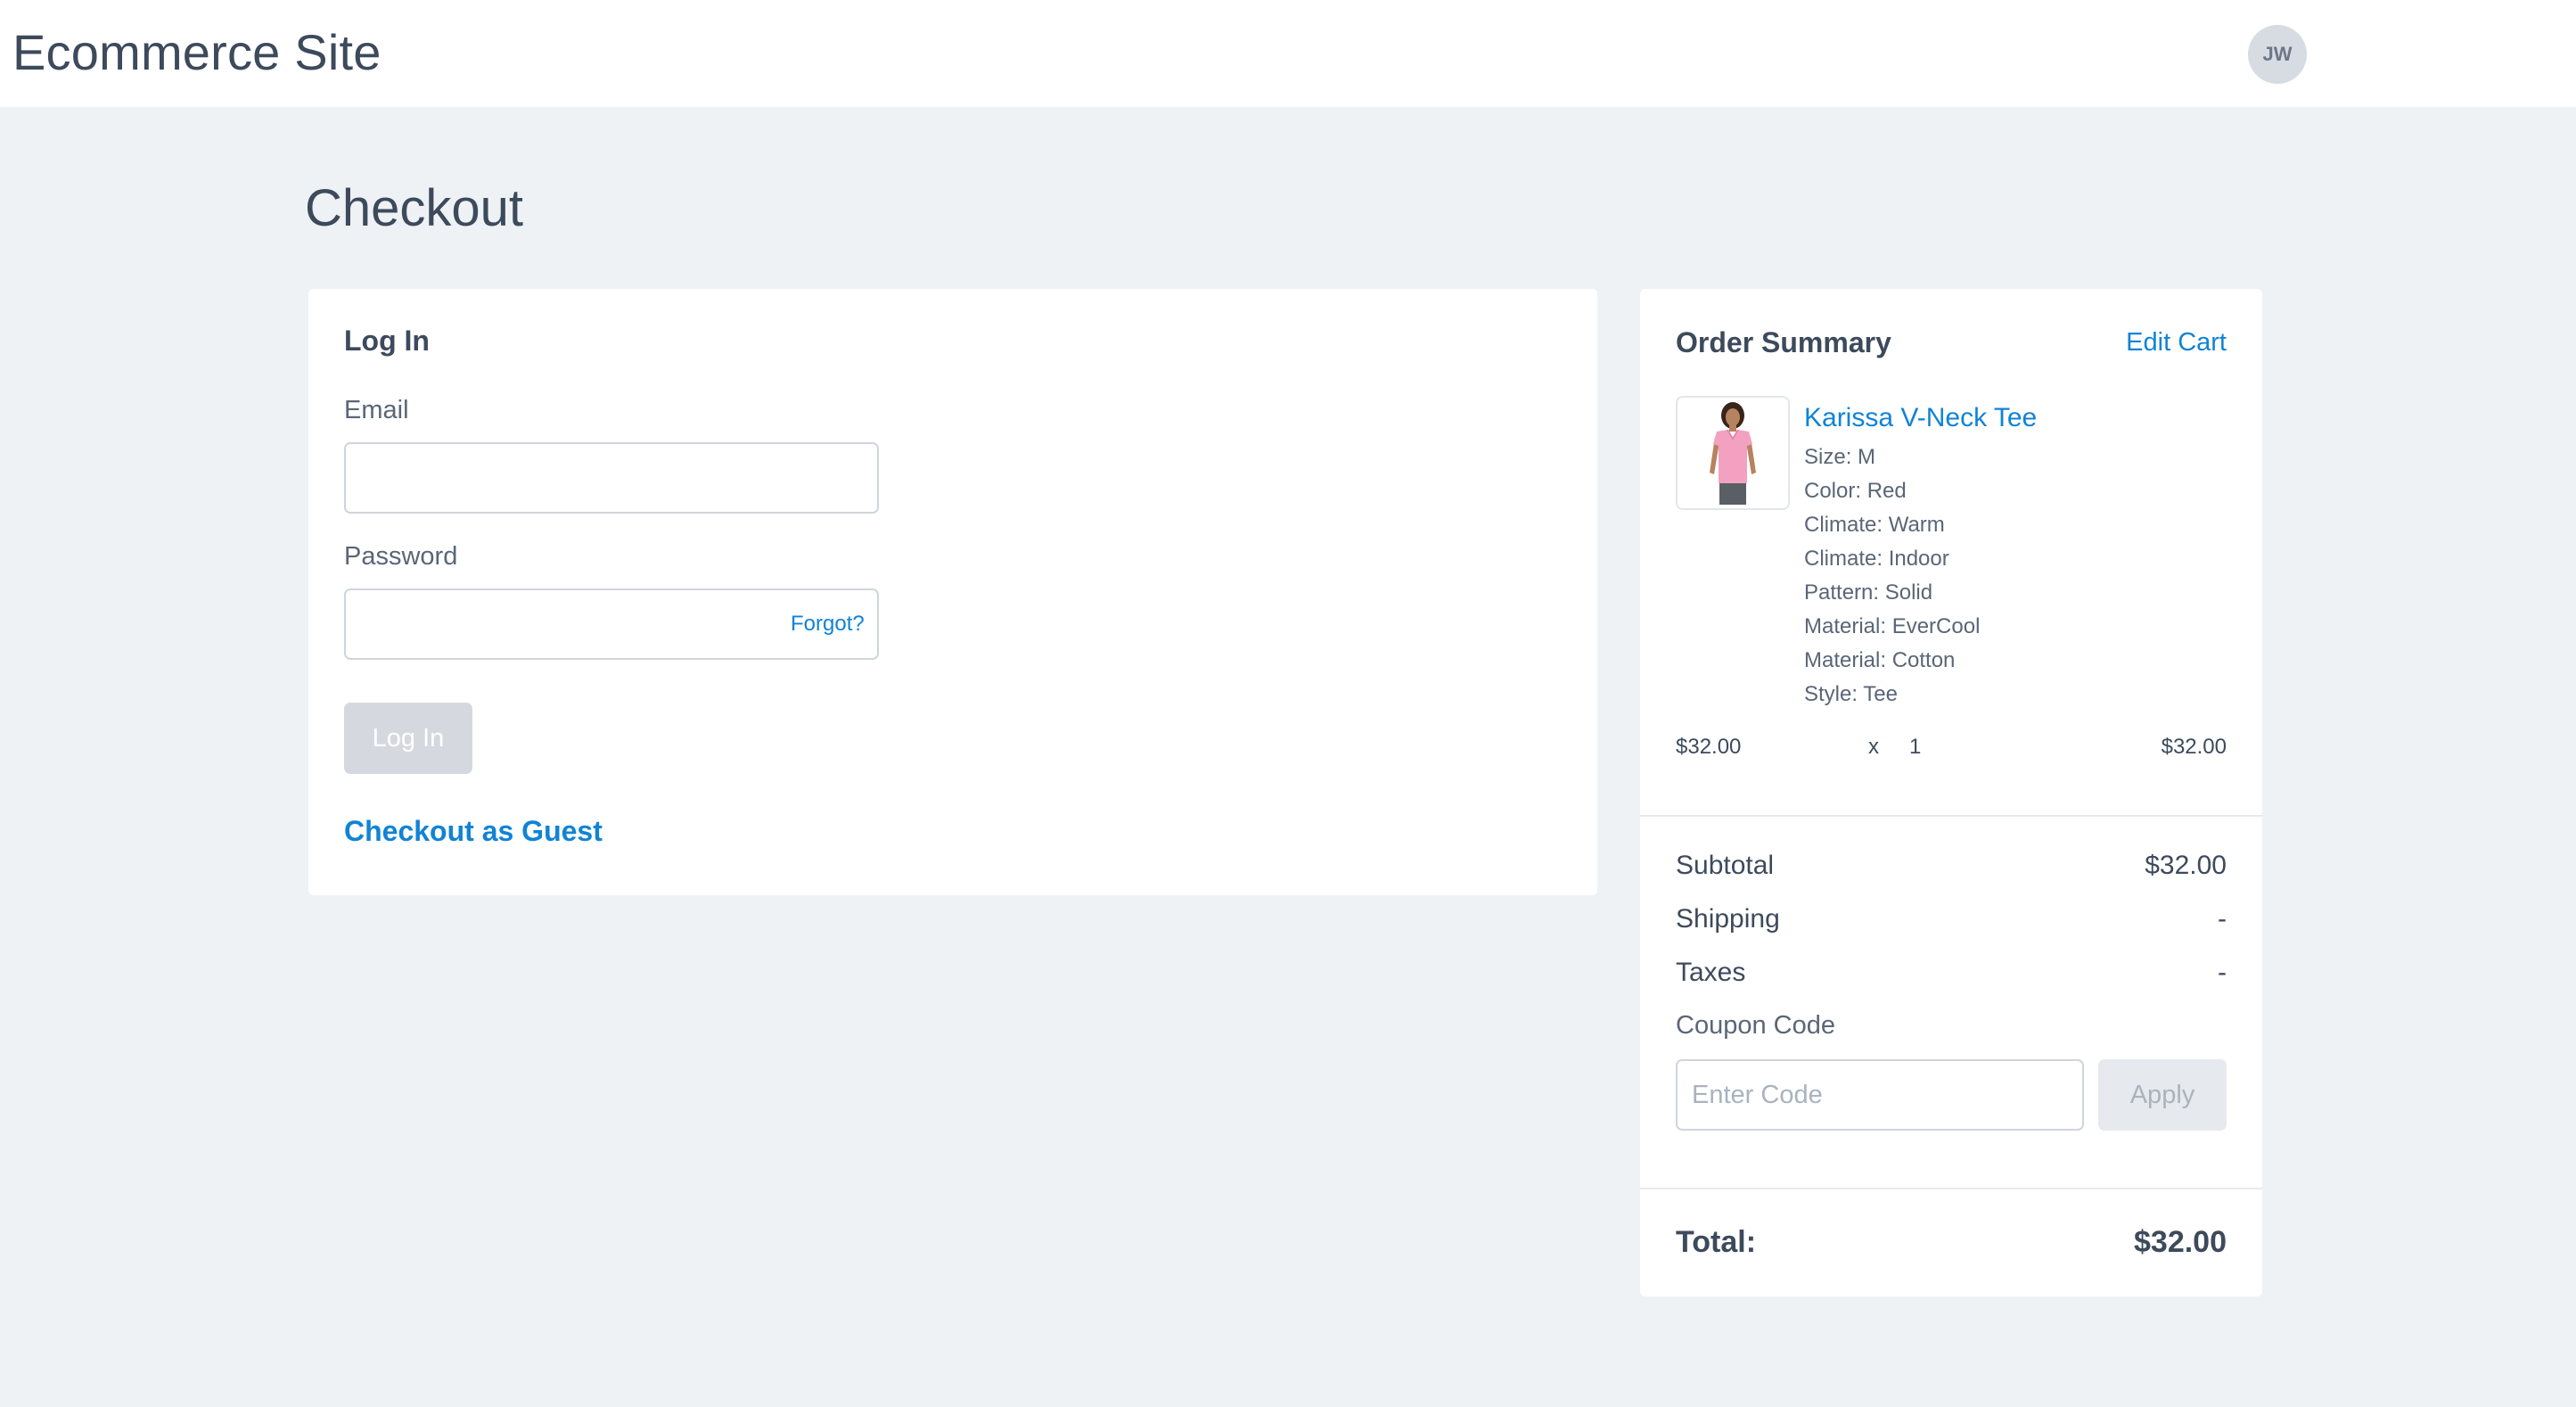  Describe the element at coordinates (1880, 1095) in the screenshot. I see `coupon-code-input` at that location.